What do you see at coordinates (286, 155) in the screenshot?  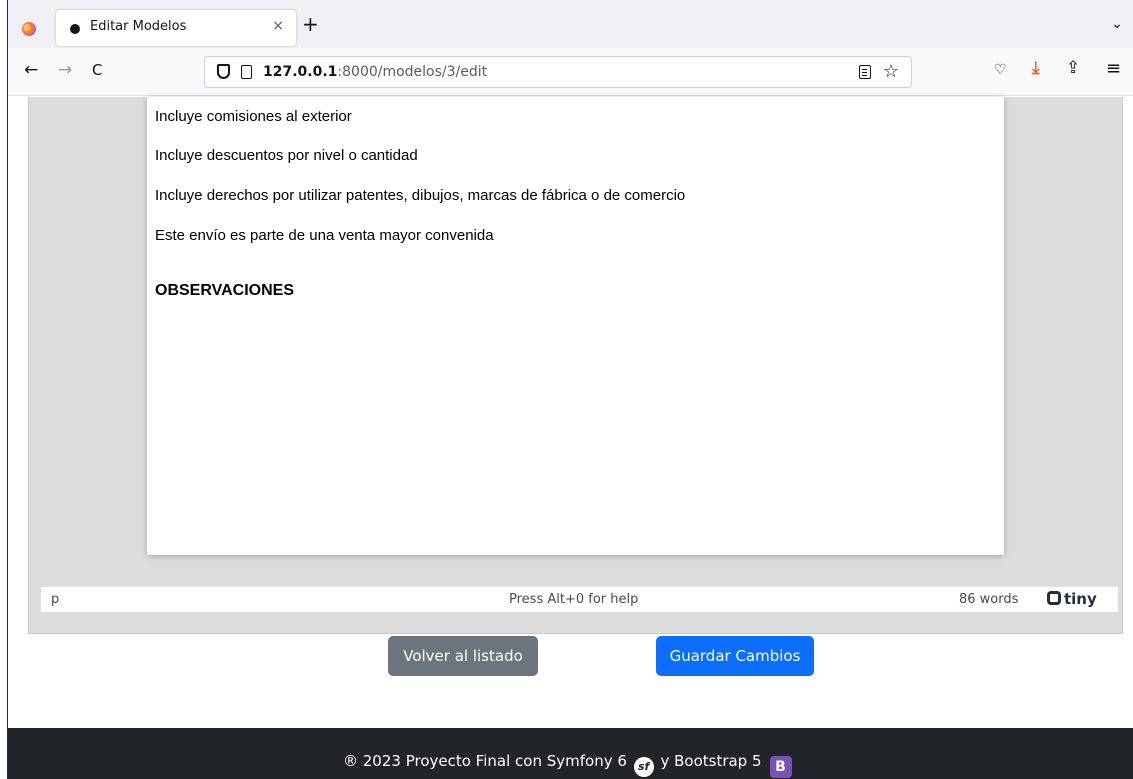 I see `editor-paragraph: Incluye descuentos por nivel o cantidad` at bounding box center [286, 155].